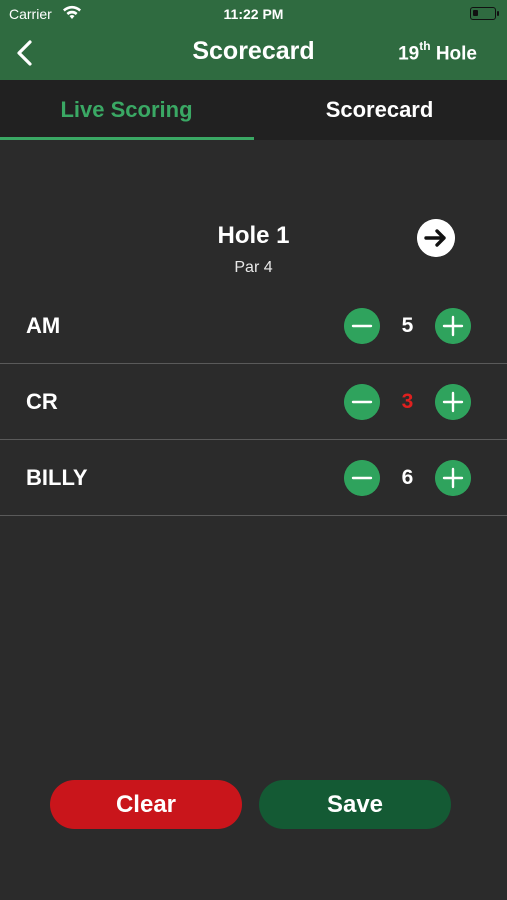  Describe the element at coordinates (379, 110) in the screenshot. I see `tab-scorecard: Scorecard` at that location.